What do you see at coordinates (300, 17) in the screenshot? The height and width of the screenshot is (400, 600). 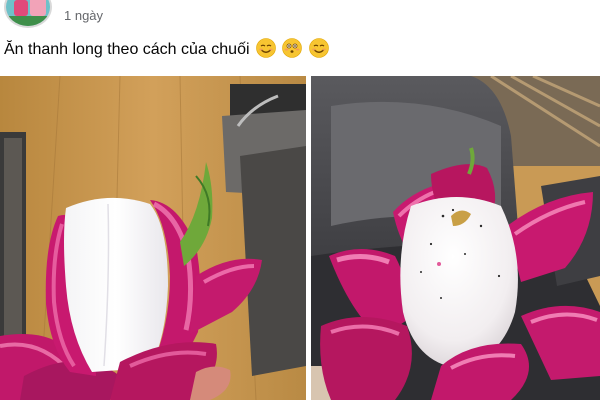 I see `post-header: 1 ngày` at bounding box center [300, 17].